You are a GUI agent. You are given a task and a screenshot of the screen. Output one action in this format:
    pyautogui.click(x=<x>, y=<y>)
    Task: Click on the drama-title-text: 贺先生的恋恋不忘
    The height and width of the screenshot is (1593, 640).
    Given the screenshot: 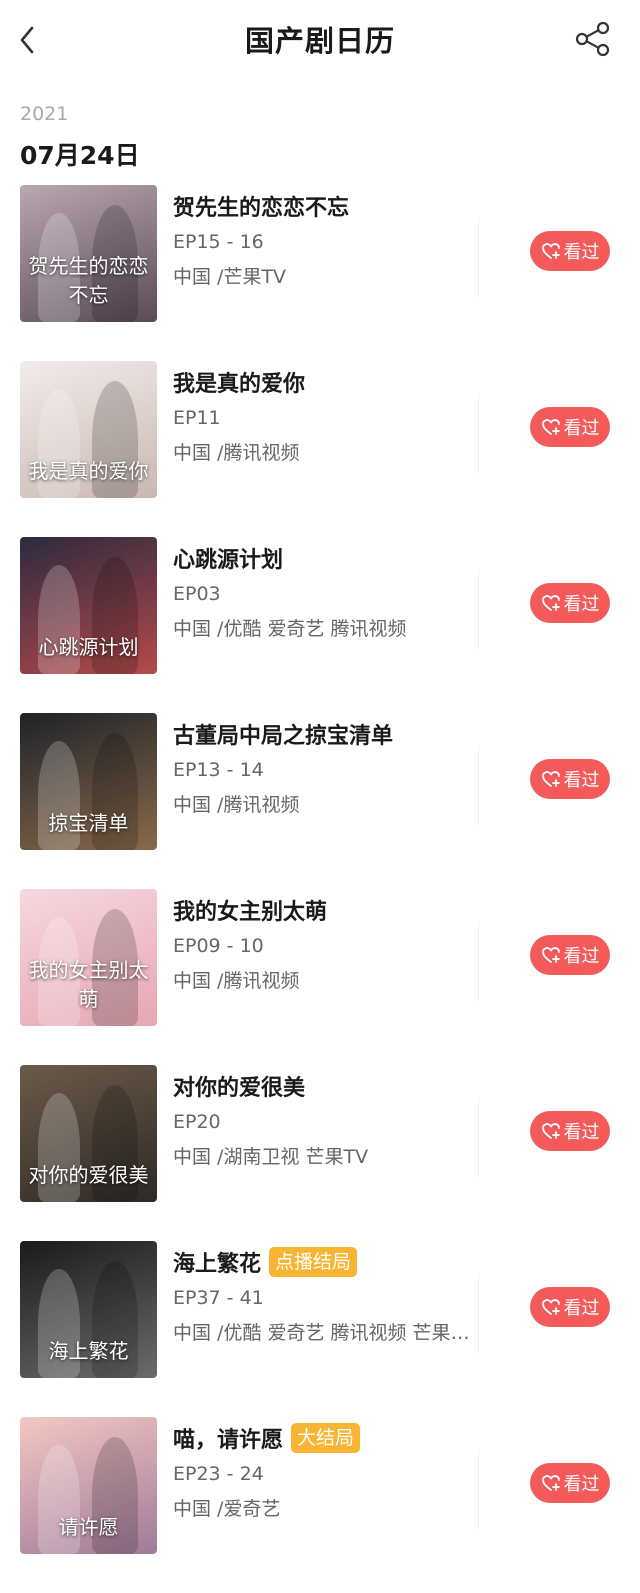 What is the action you would take?
    pyautogui.click(x=261, y=208)
    